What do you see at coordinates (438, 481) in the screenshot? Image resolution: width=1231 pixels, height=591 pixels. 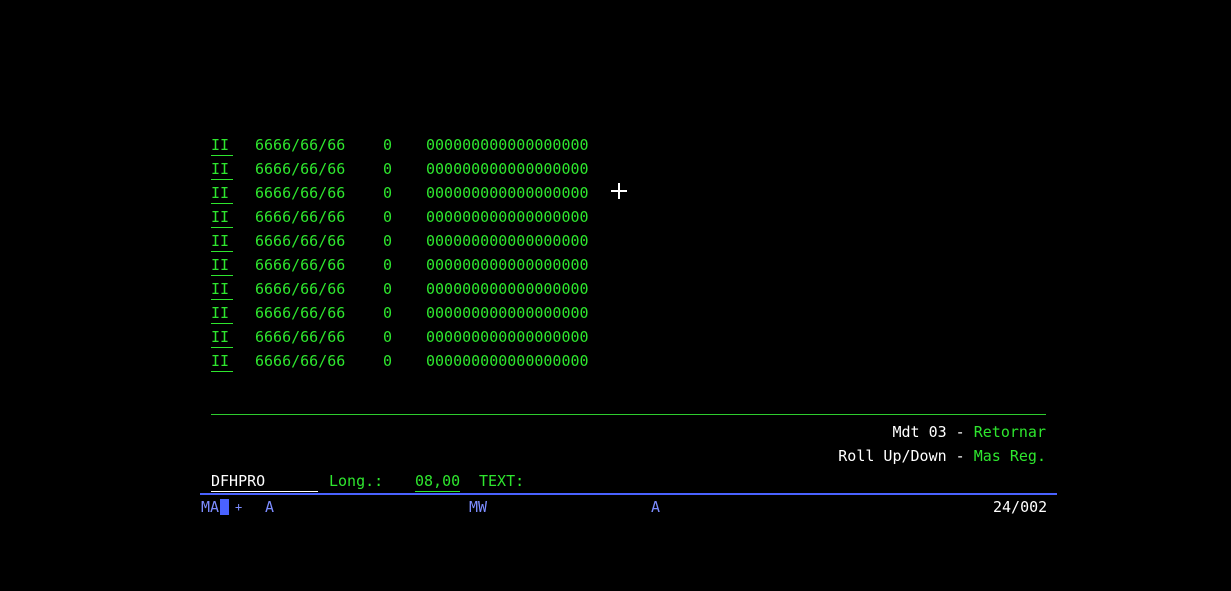 I see `length-input: 08,00` at bounding box center [438, 481].